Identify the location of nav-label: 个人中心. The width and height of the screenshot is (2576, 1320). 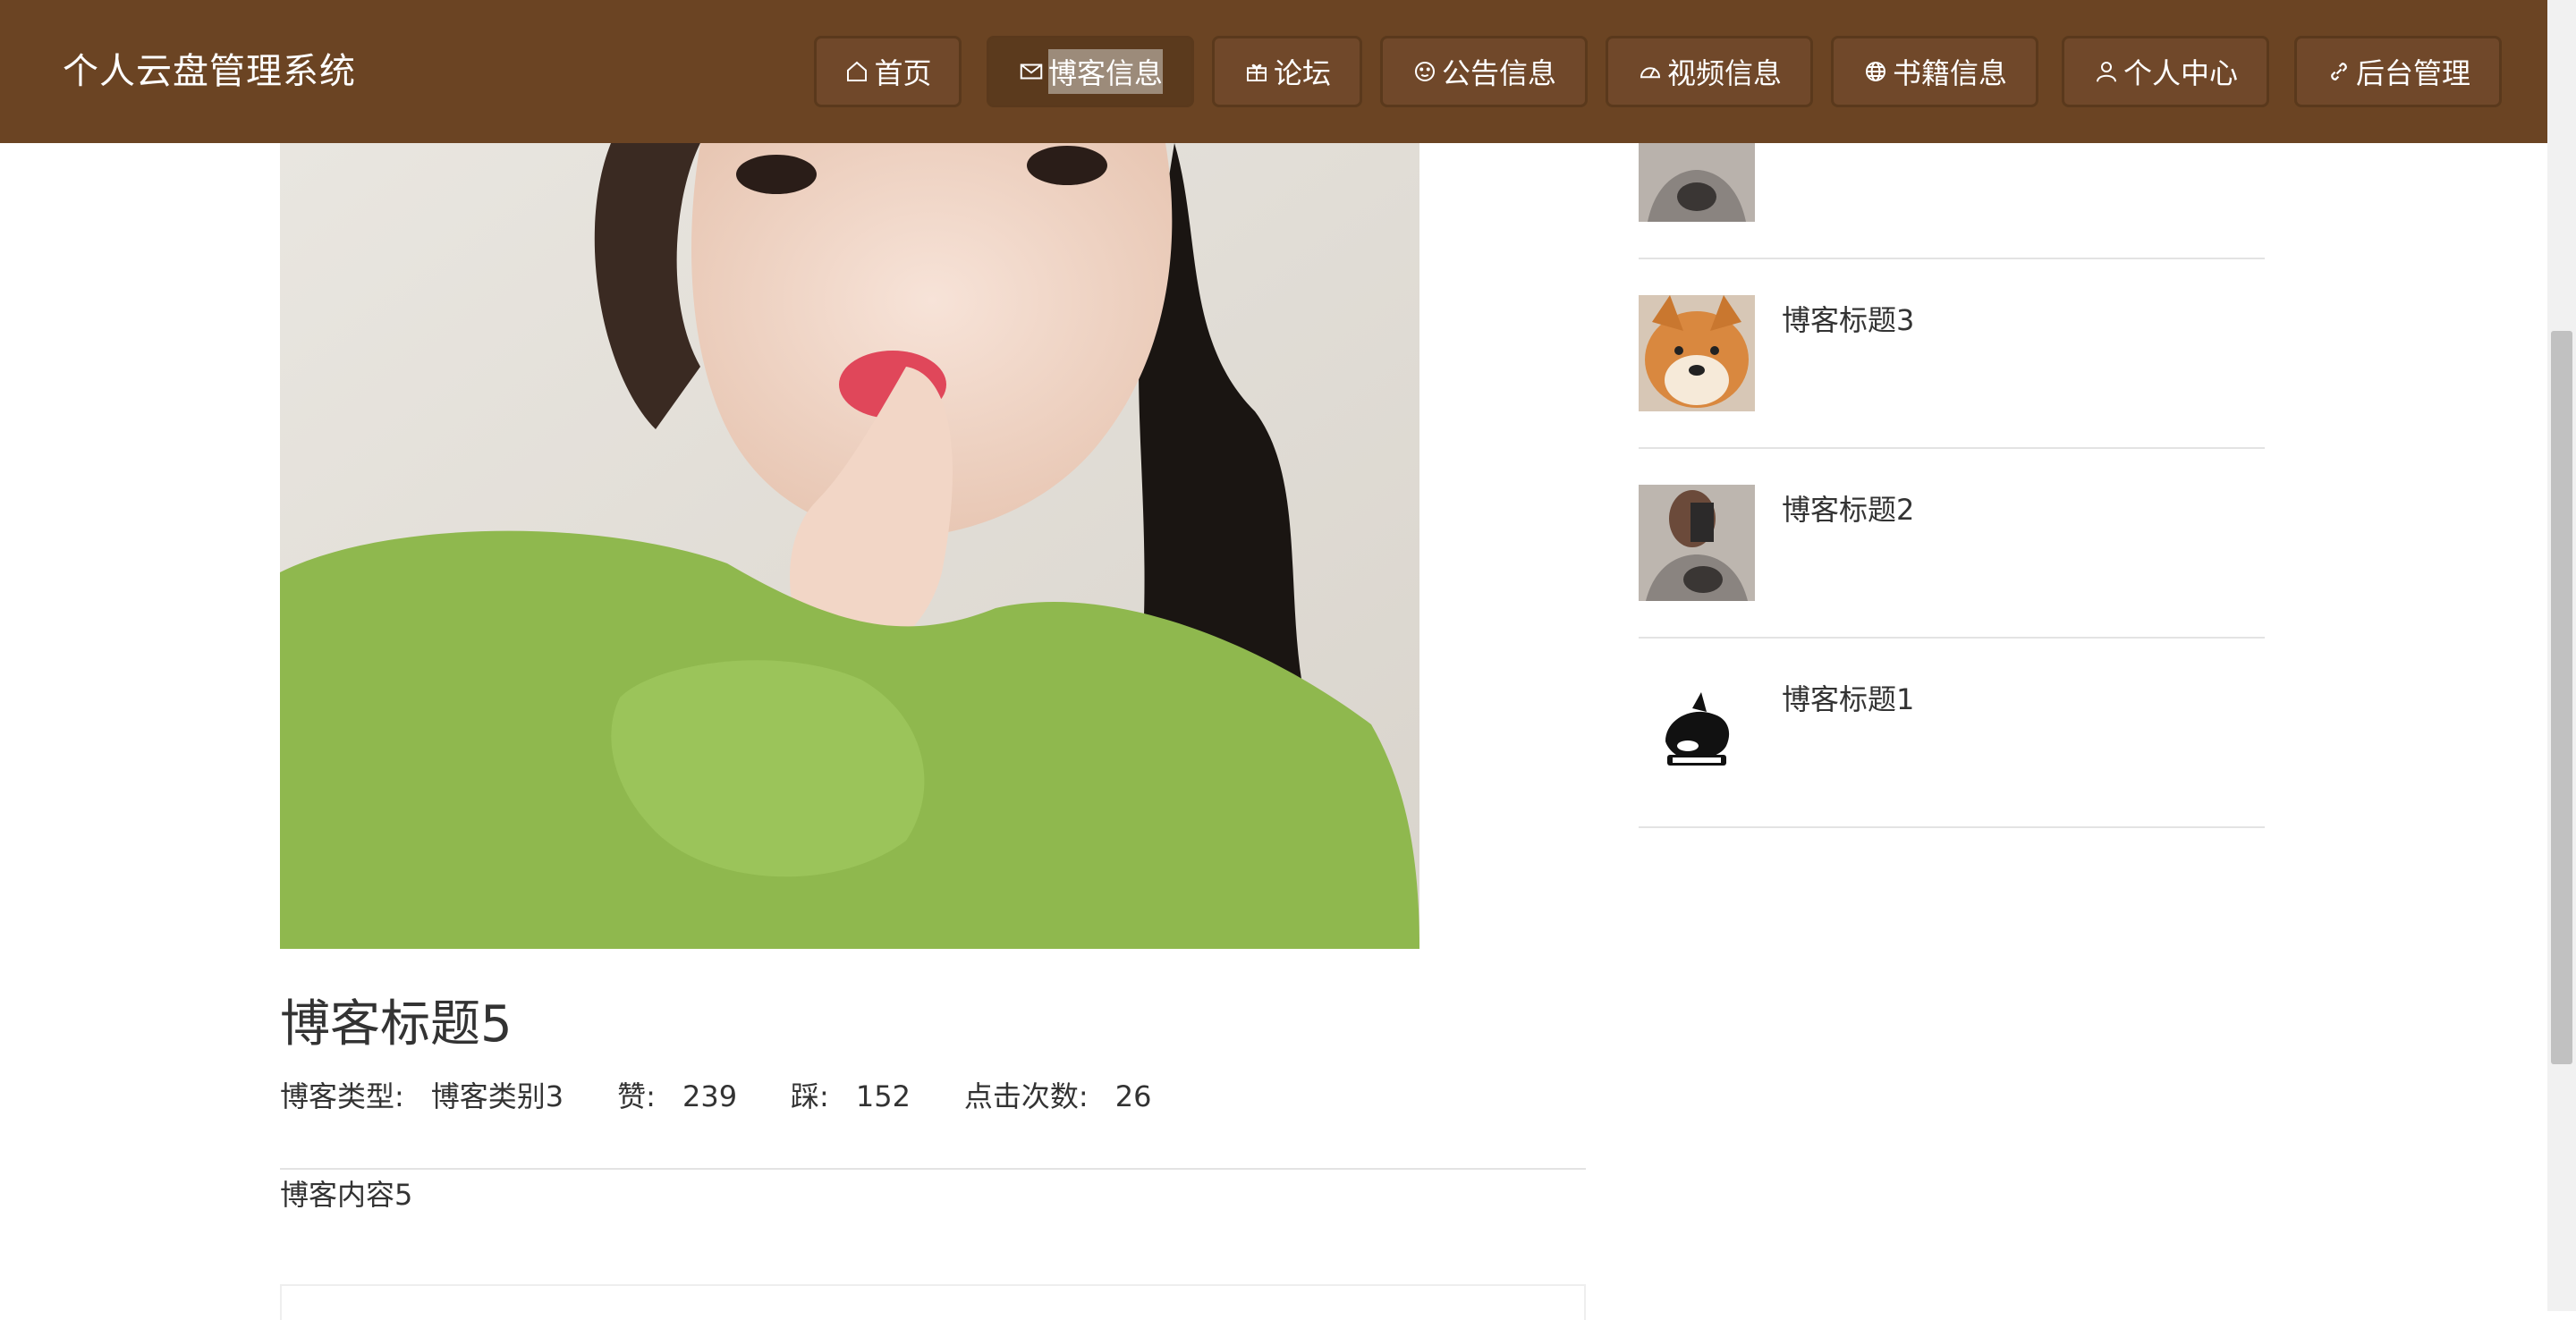
(2180, 73).